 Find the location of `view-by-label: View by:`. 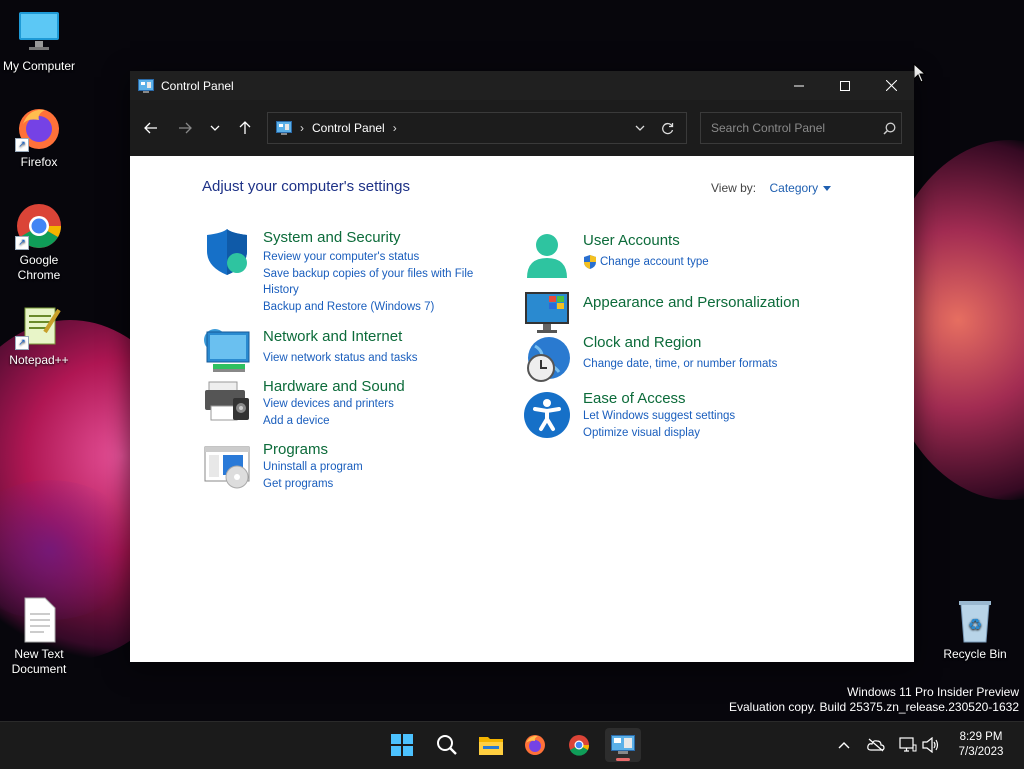

view-by-label: View by: is located at coordinates (734, 188).